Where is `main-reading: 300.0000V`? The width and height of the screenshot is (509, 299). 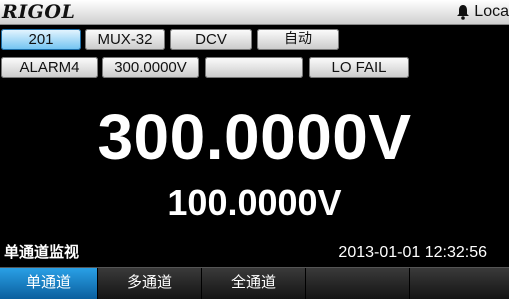
main-reading: 300.0000V is located at coordinates (254, 137).